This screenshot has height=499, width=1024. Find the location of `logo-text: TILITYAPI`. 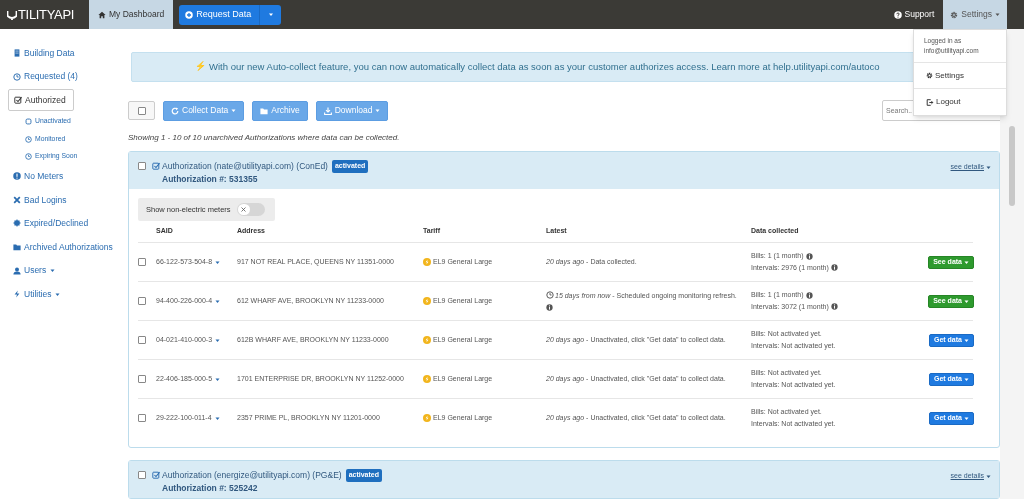

logo-text: TILITYAPI is located at coordinates (46, 14).